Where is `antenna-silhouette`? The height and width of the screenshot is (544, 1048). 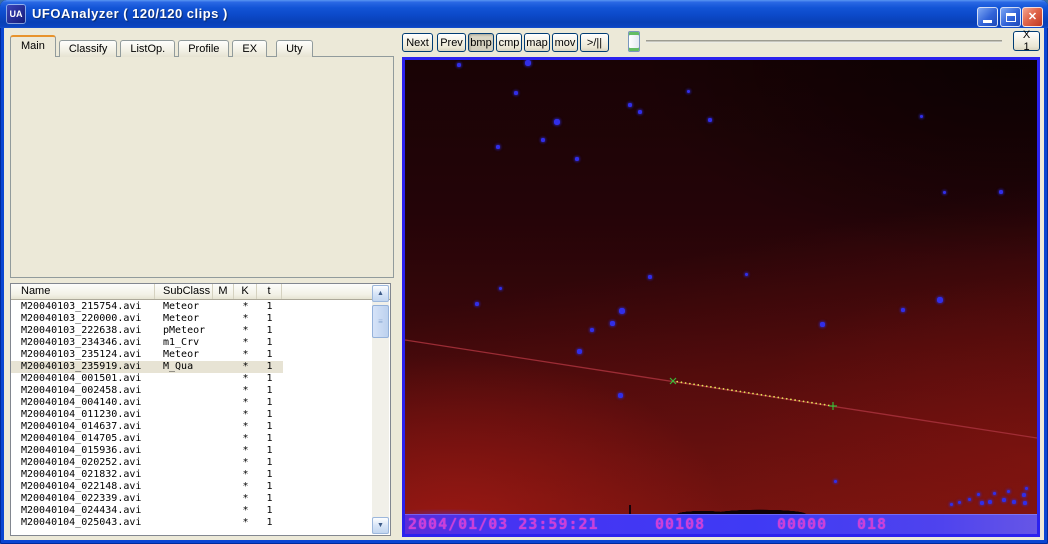
antenna-silhouette is located at coordinates (630, 509).